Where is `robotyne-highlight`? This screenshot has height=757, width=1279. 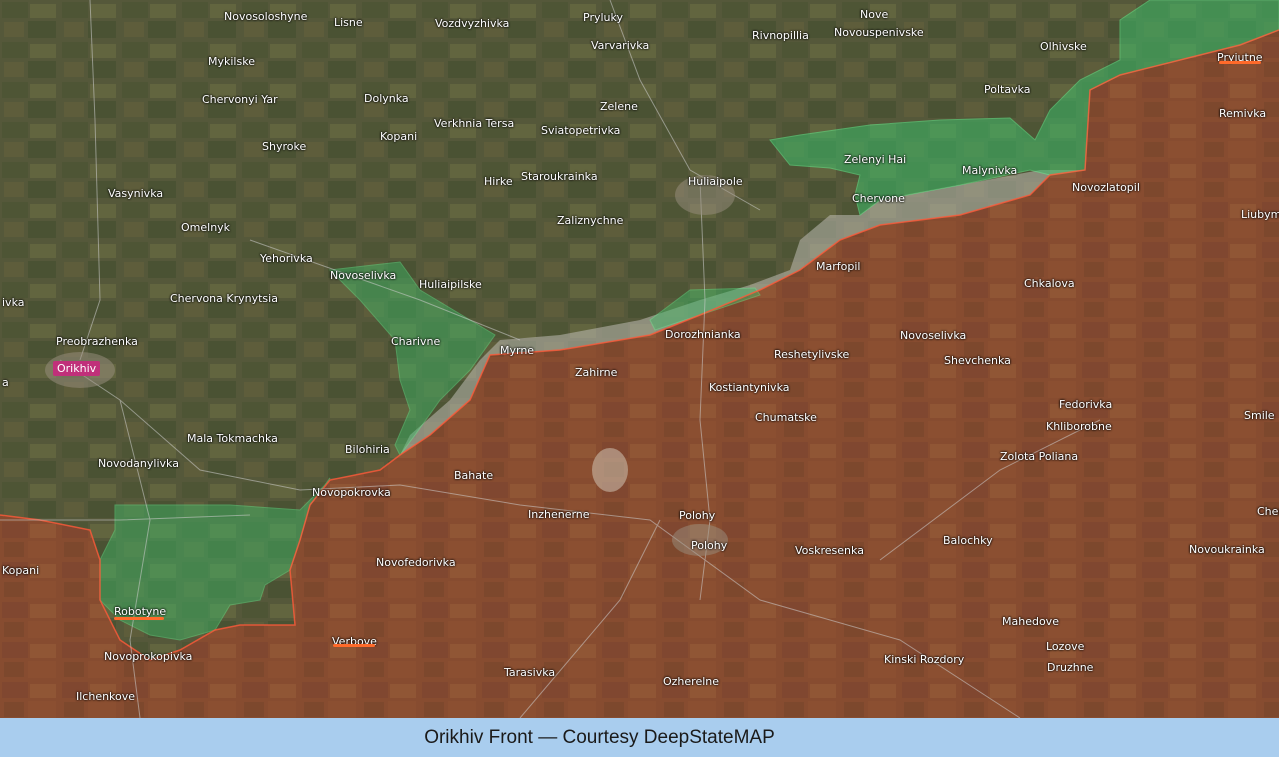
robotyne-highlight is located at coordinates (139, 618).